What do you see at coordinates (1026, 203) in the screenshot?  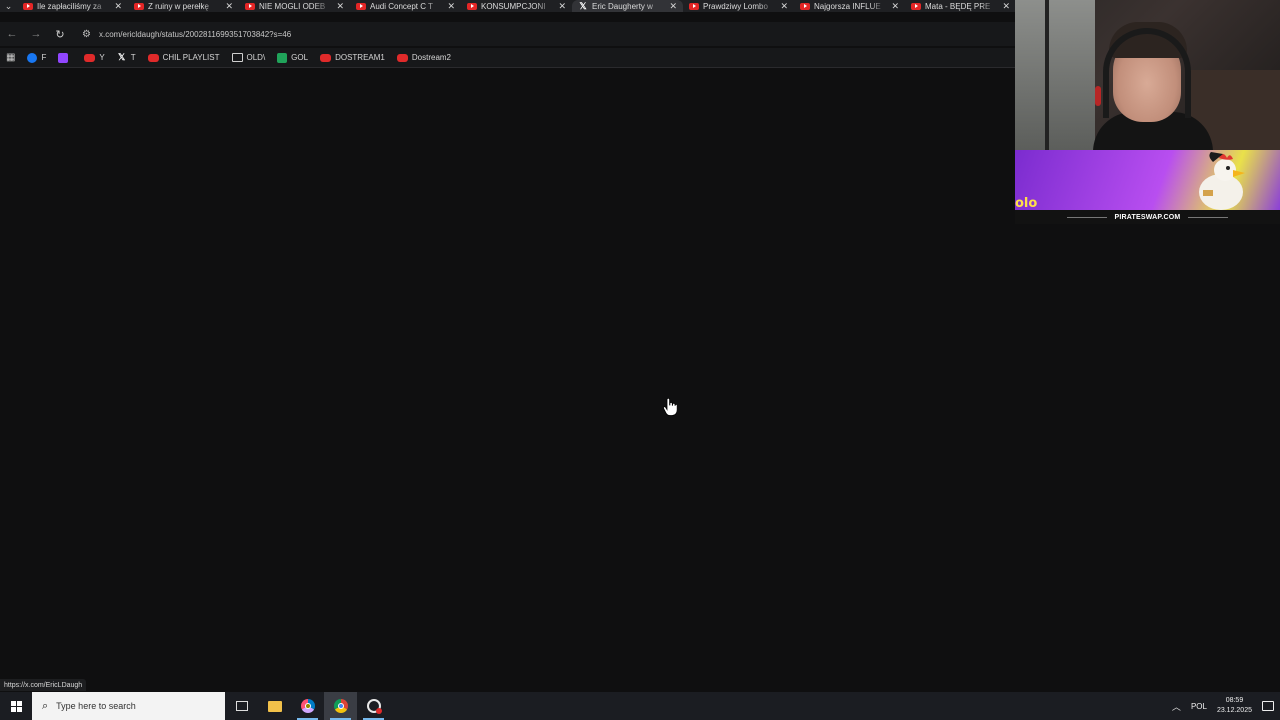 I see `sponsor-logo-fragment: olo` at bounding box center [1026, 203].